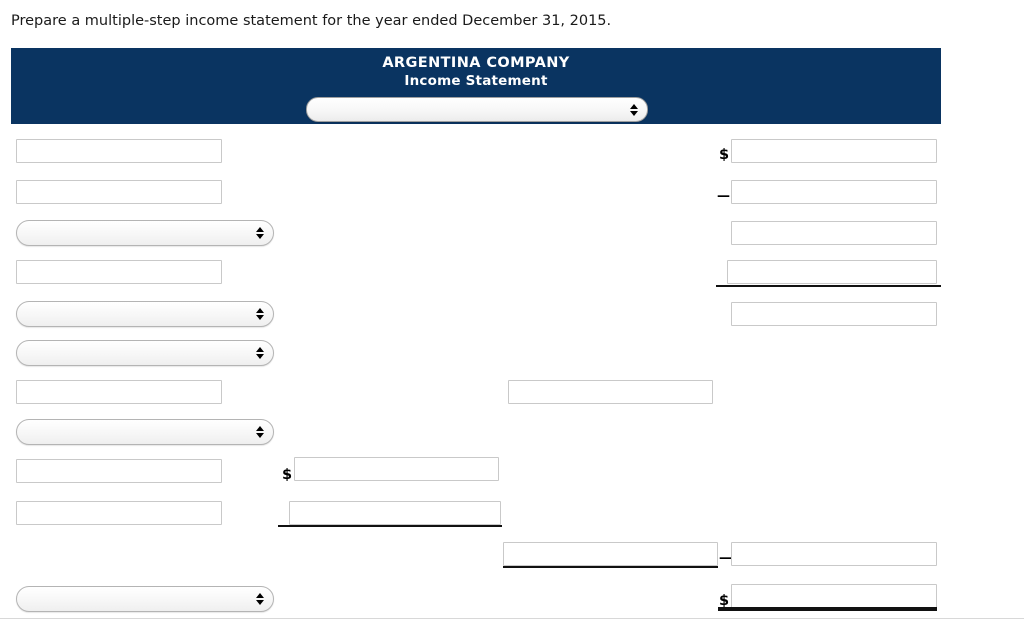 This screenshot has width=1024, height=623. I want to click on row-1-label-input, so click(119, 151).